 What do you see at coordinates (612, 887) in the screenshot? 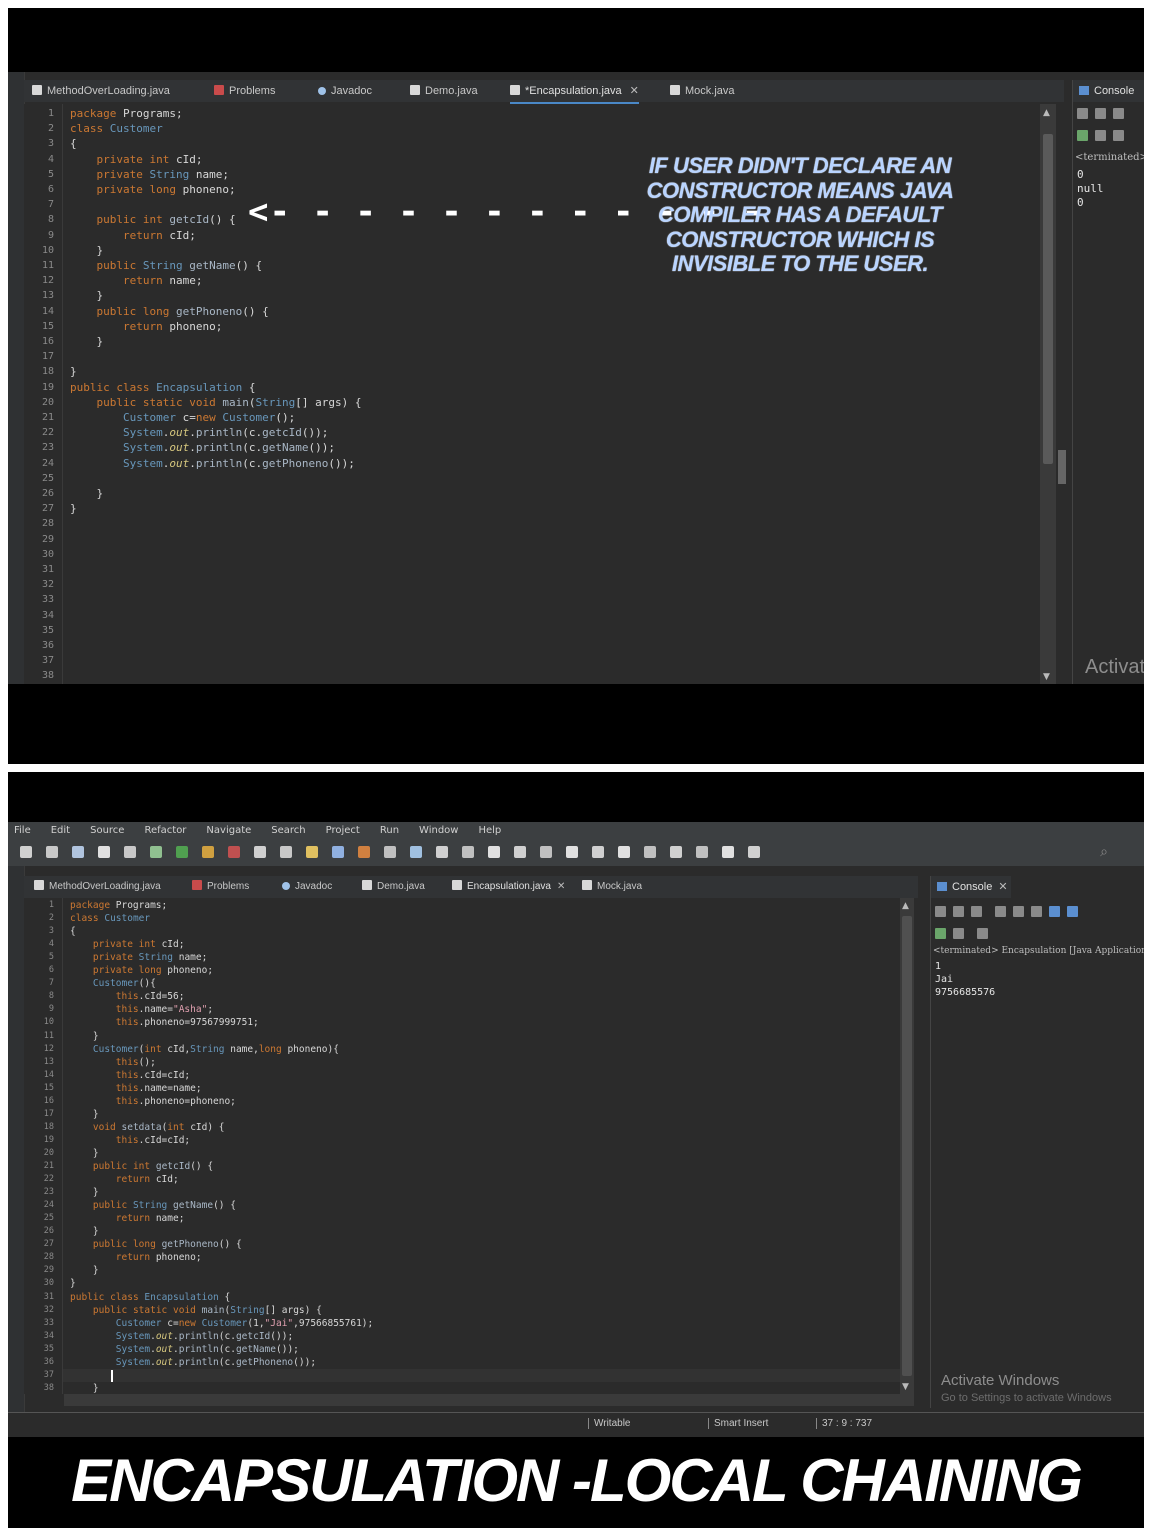
I see `tab-mock: Mock.java` at bounding box center [612, 887].